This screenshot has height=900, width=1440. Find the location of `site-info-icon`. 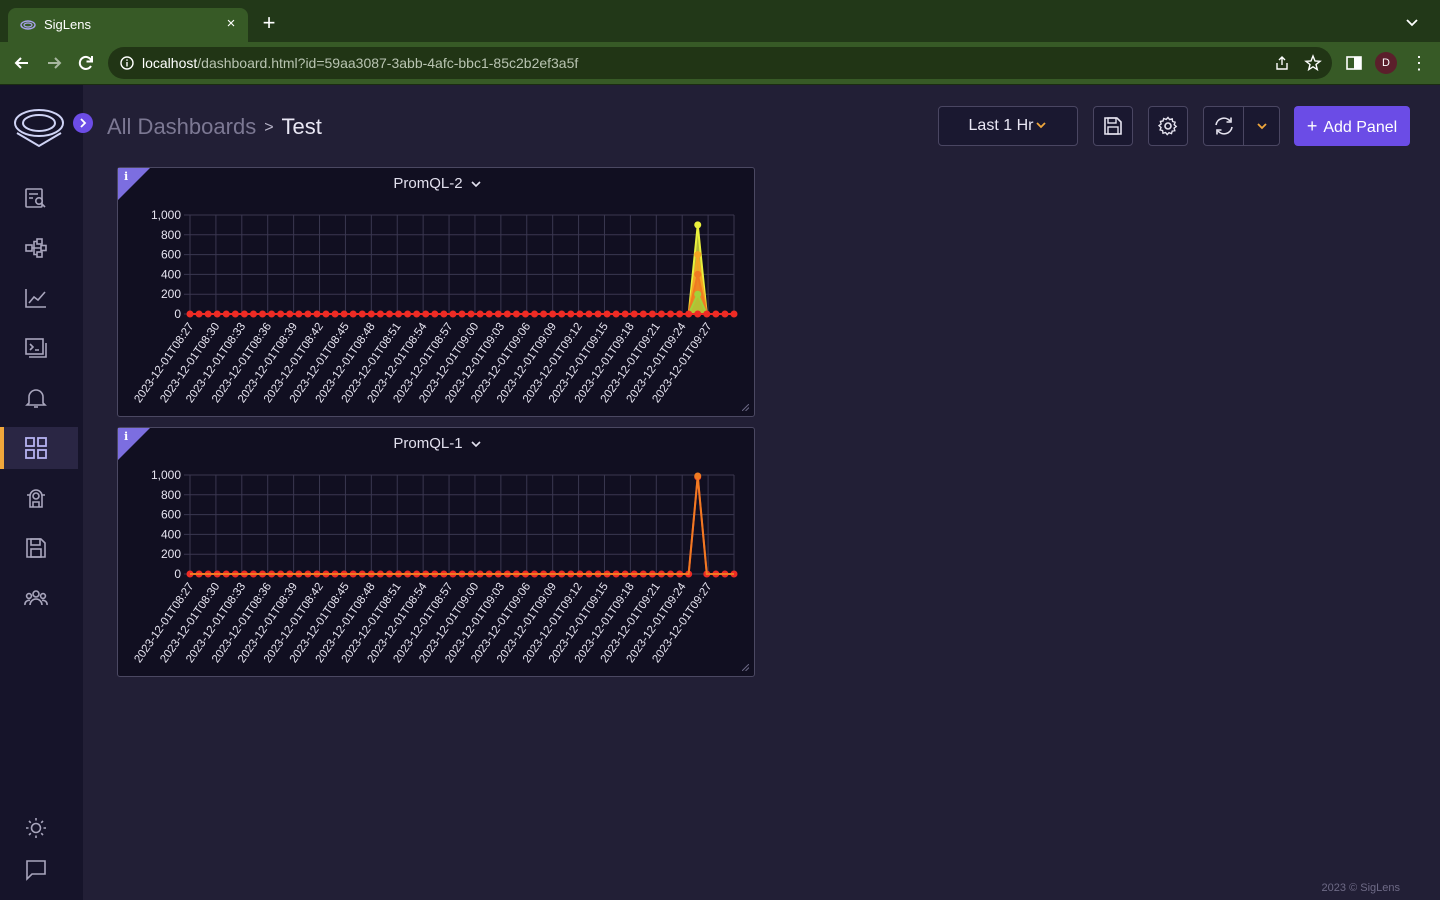

site-info-icon is located at coordinates (127, 63).